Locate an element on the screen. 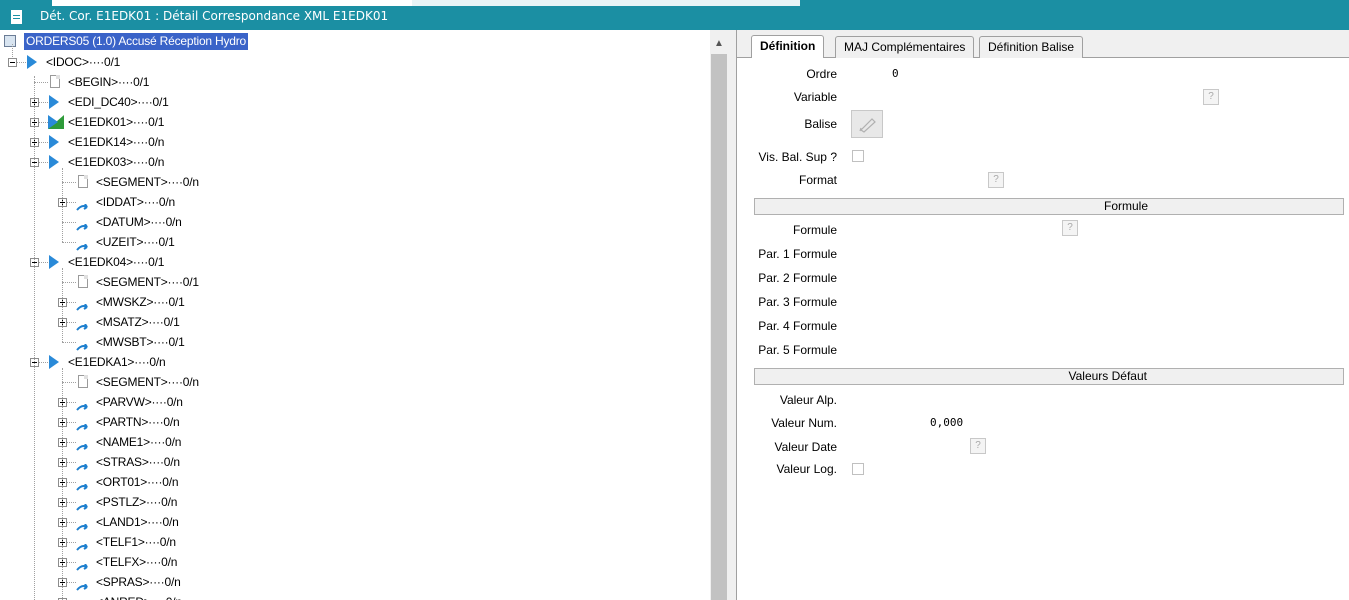  formule-help-button: ? is located at coordinates (1070, 228).